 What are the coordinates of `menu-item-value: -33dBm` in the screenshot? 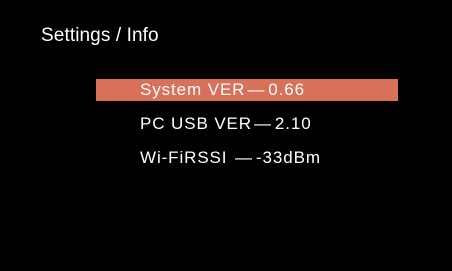 It's located at (288, 157).